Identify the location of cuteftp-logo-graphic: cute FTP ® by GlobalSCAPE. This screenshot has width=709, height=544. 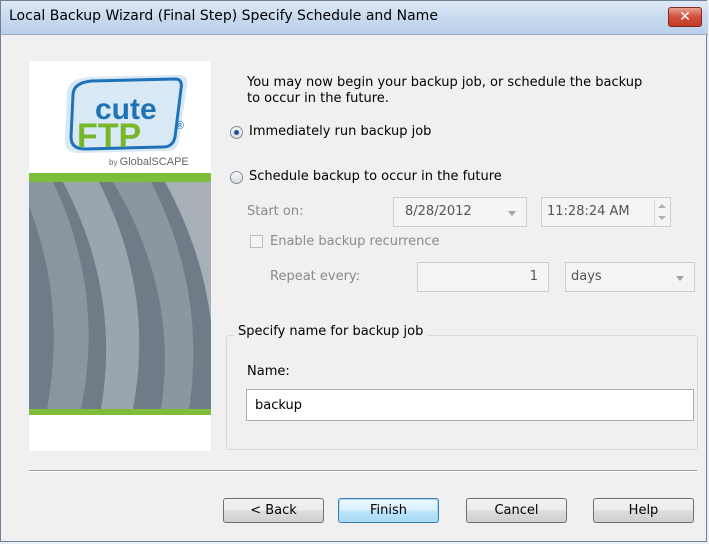
(127, 121).